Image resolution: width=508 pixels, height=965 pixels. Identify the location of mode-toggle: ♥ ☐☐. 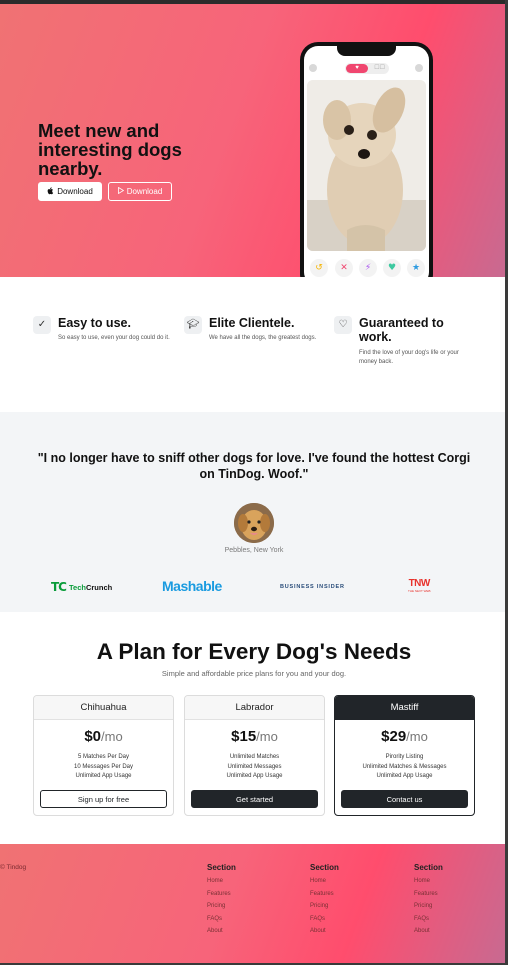
(367, 68).